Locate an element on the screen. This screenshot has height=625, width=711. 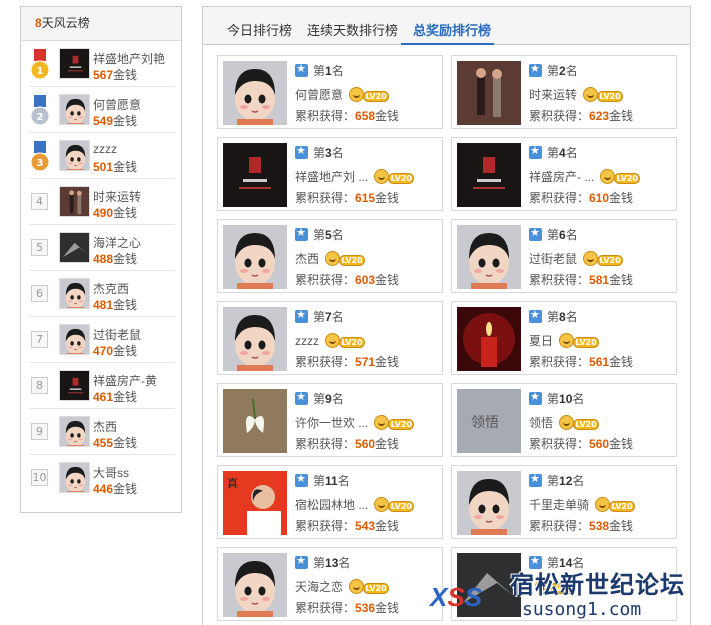
rank-list-item: 2 何曾愿意 549金钱 is located at coordinates (102, 110).